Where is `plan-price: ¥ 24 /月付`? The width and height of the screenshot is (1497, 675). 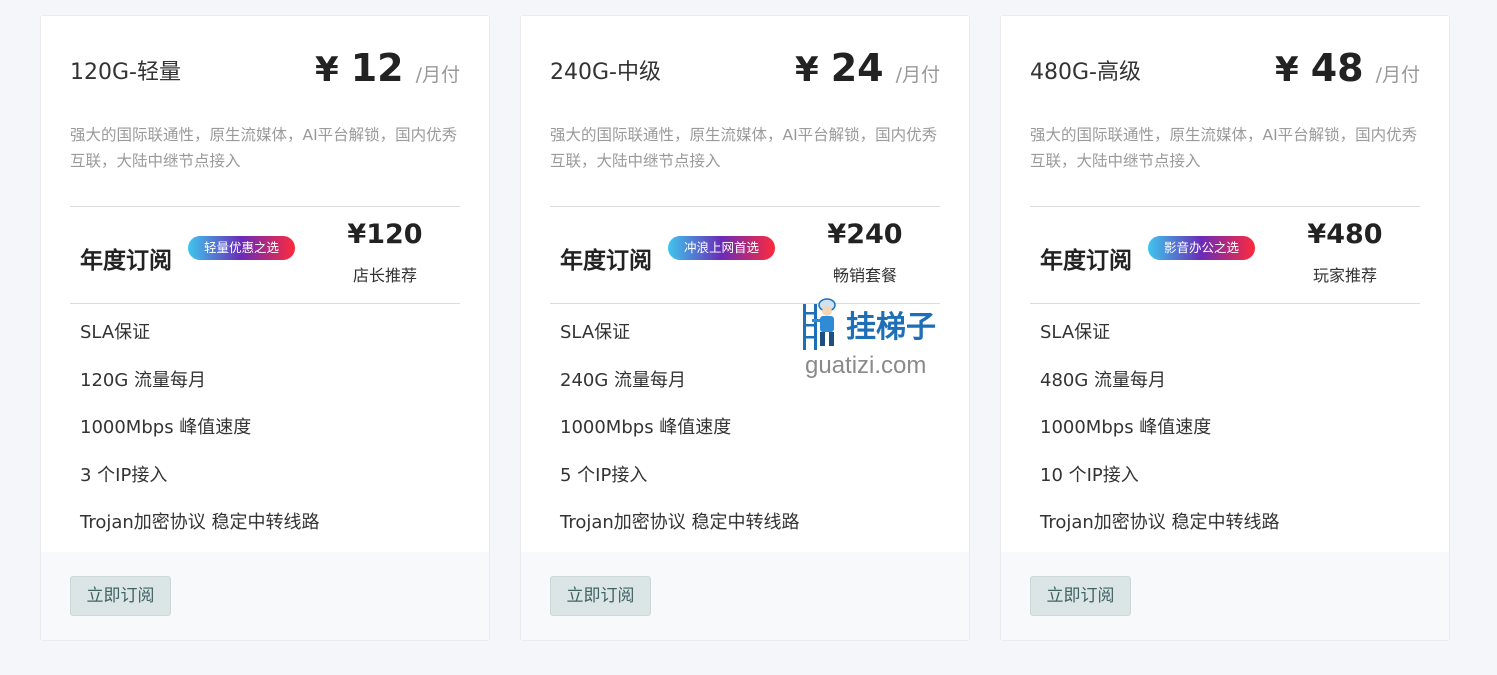 plan-price: ¥ 24 /月付 is located at coordinates (867, 68).